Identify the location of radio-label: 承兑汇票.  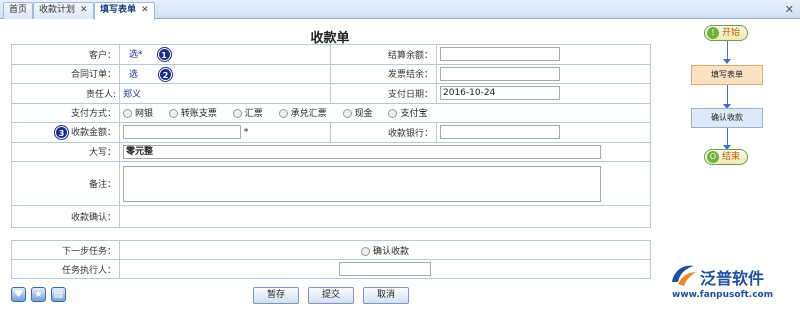
(308, 114).